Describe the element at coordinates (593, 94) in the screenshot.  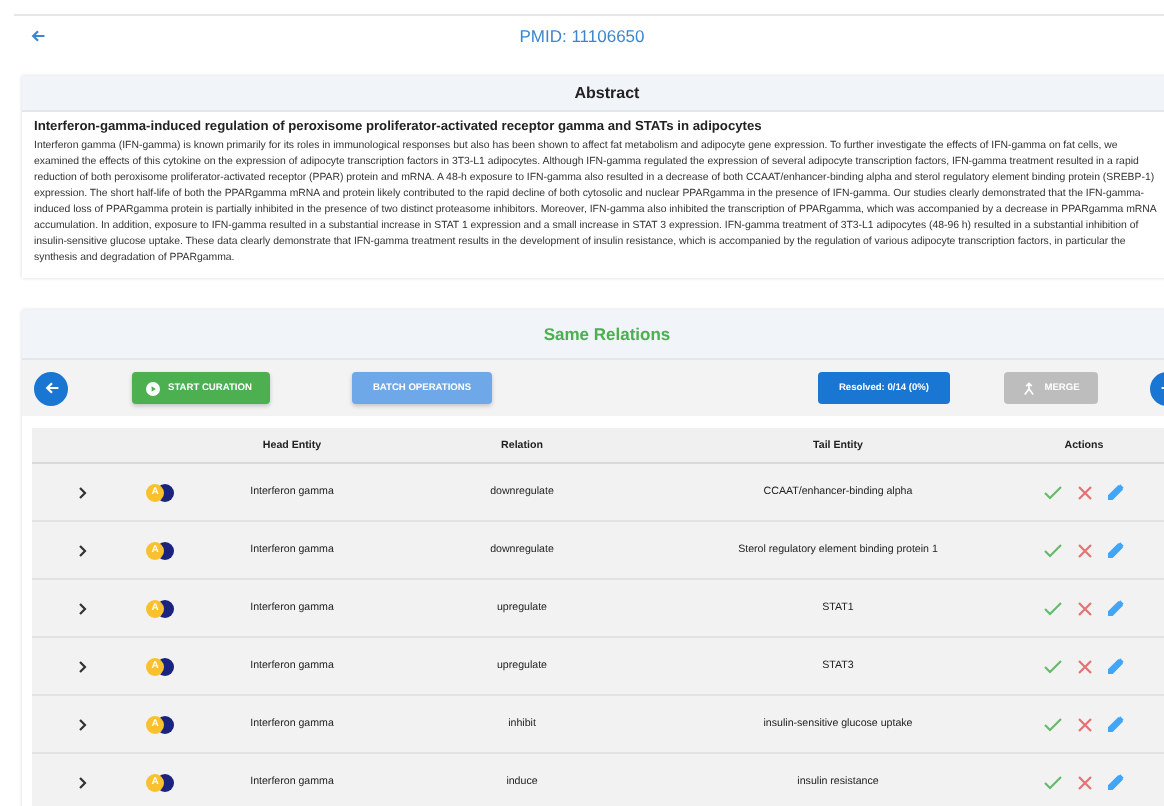
I see `abstract-heading: Abstract` at that location.